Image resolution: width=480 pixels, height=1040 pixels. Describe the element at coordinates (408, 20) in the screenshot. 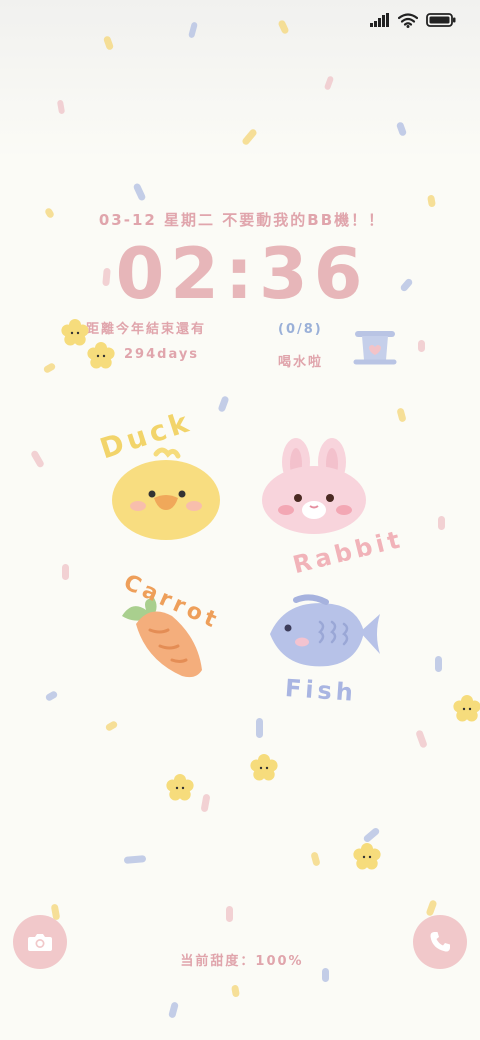

I see `wifi-icon` at that location.